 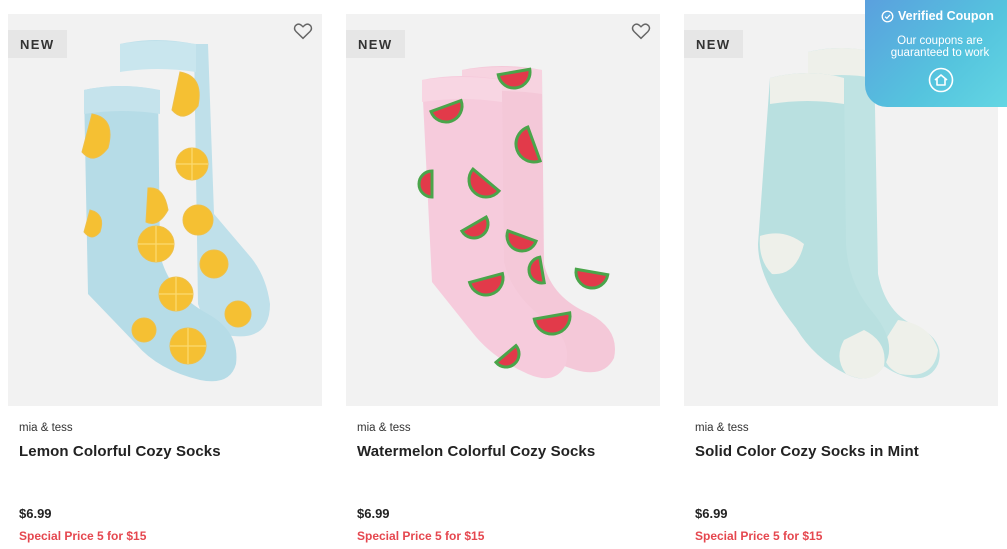 I want to click on coupon-subtext-line-2: guaranteed to work, so click(x=940, y=53).